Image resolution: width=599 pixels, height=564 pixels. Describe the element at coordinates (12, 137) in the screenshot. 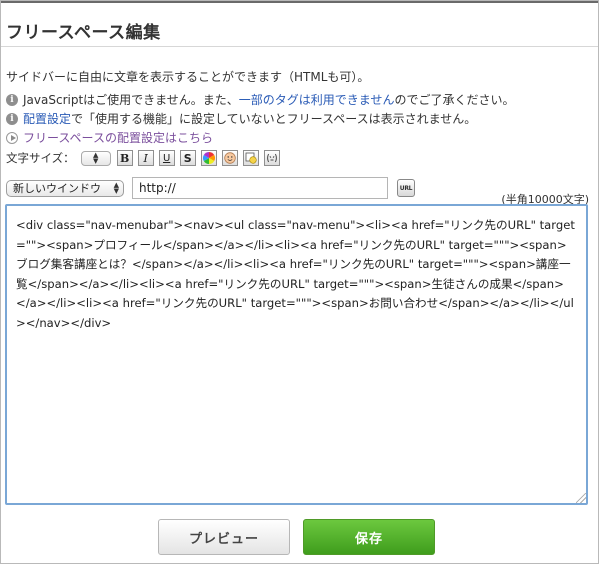

I see `arrow-circle-icon` at that location.